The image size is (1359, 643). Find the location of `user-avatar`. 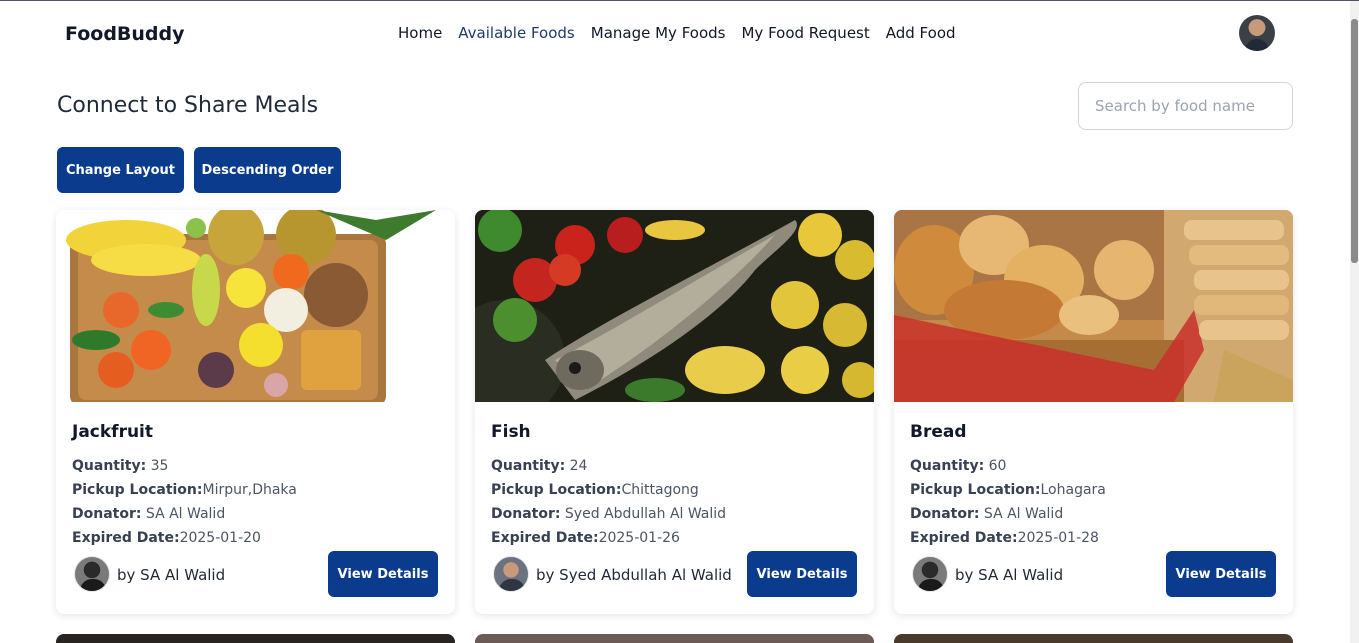

user-avatar is located at coordinates (1257, 33).